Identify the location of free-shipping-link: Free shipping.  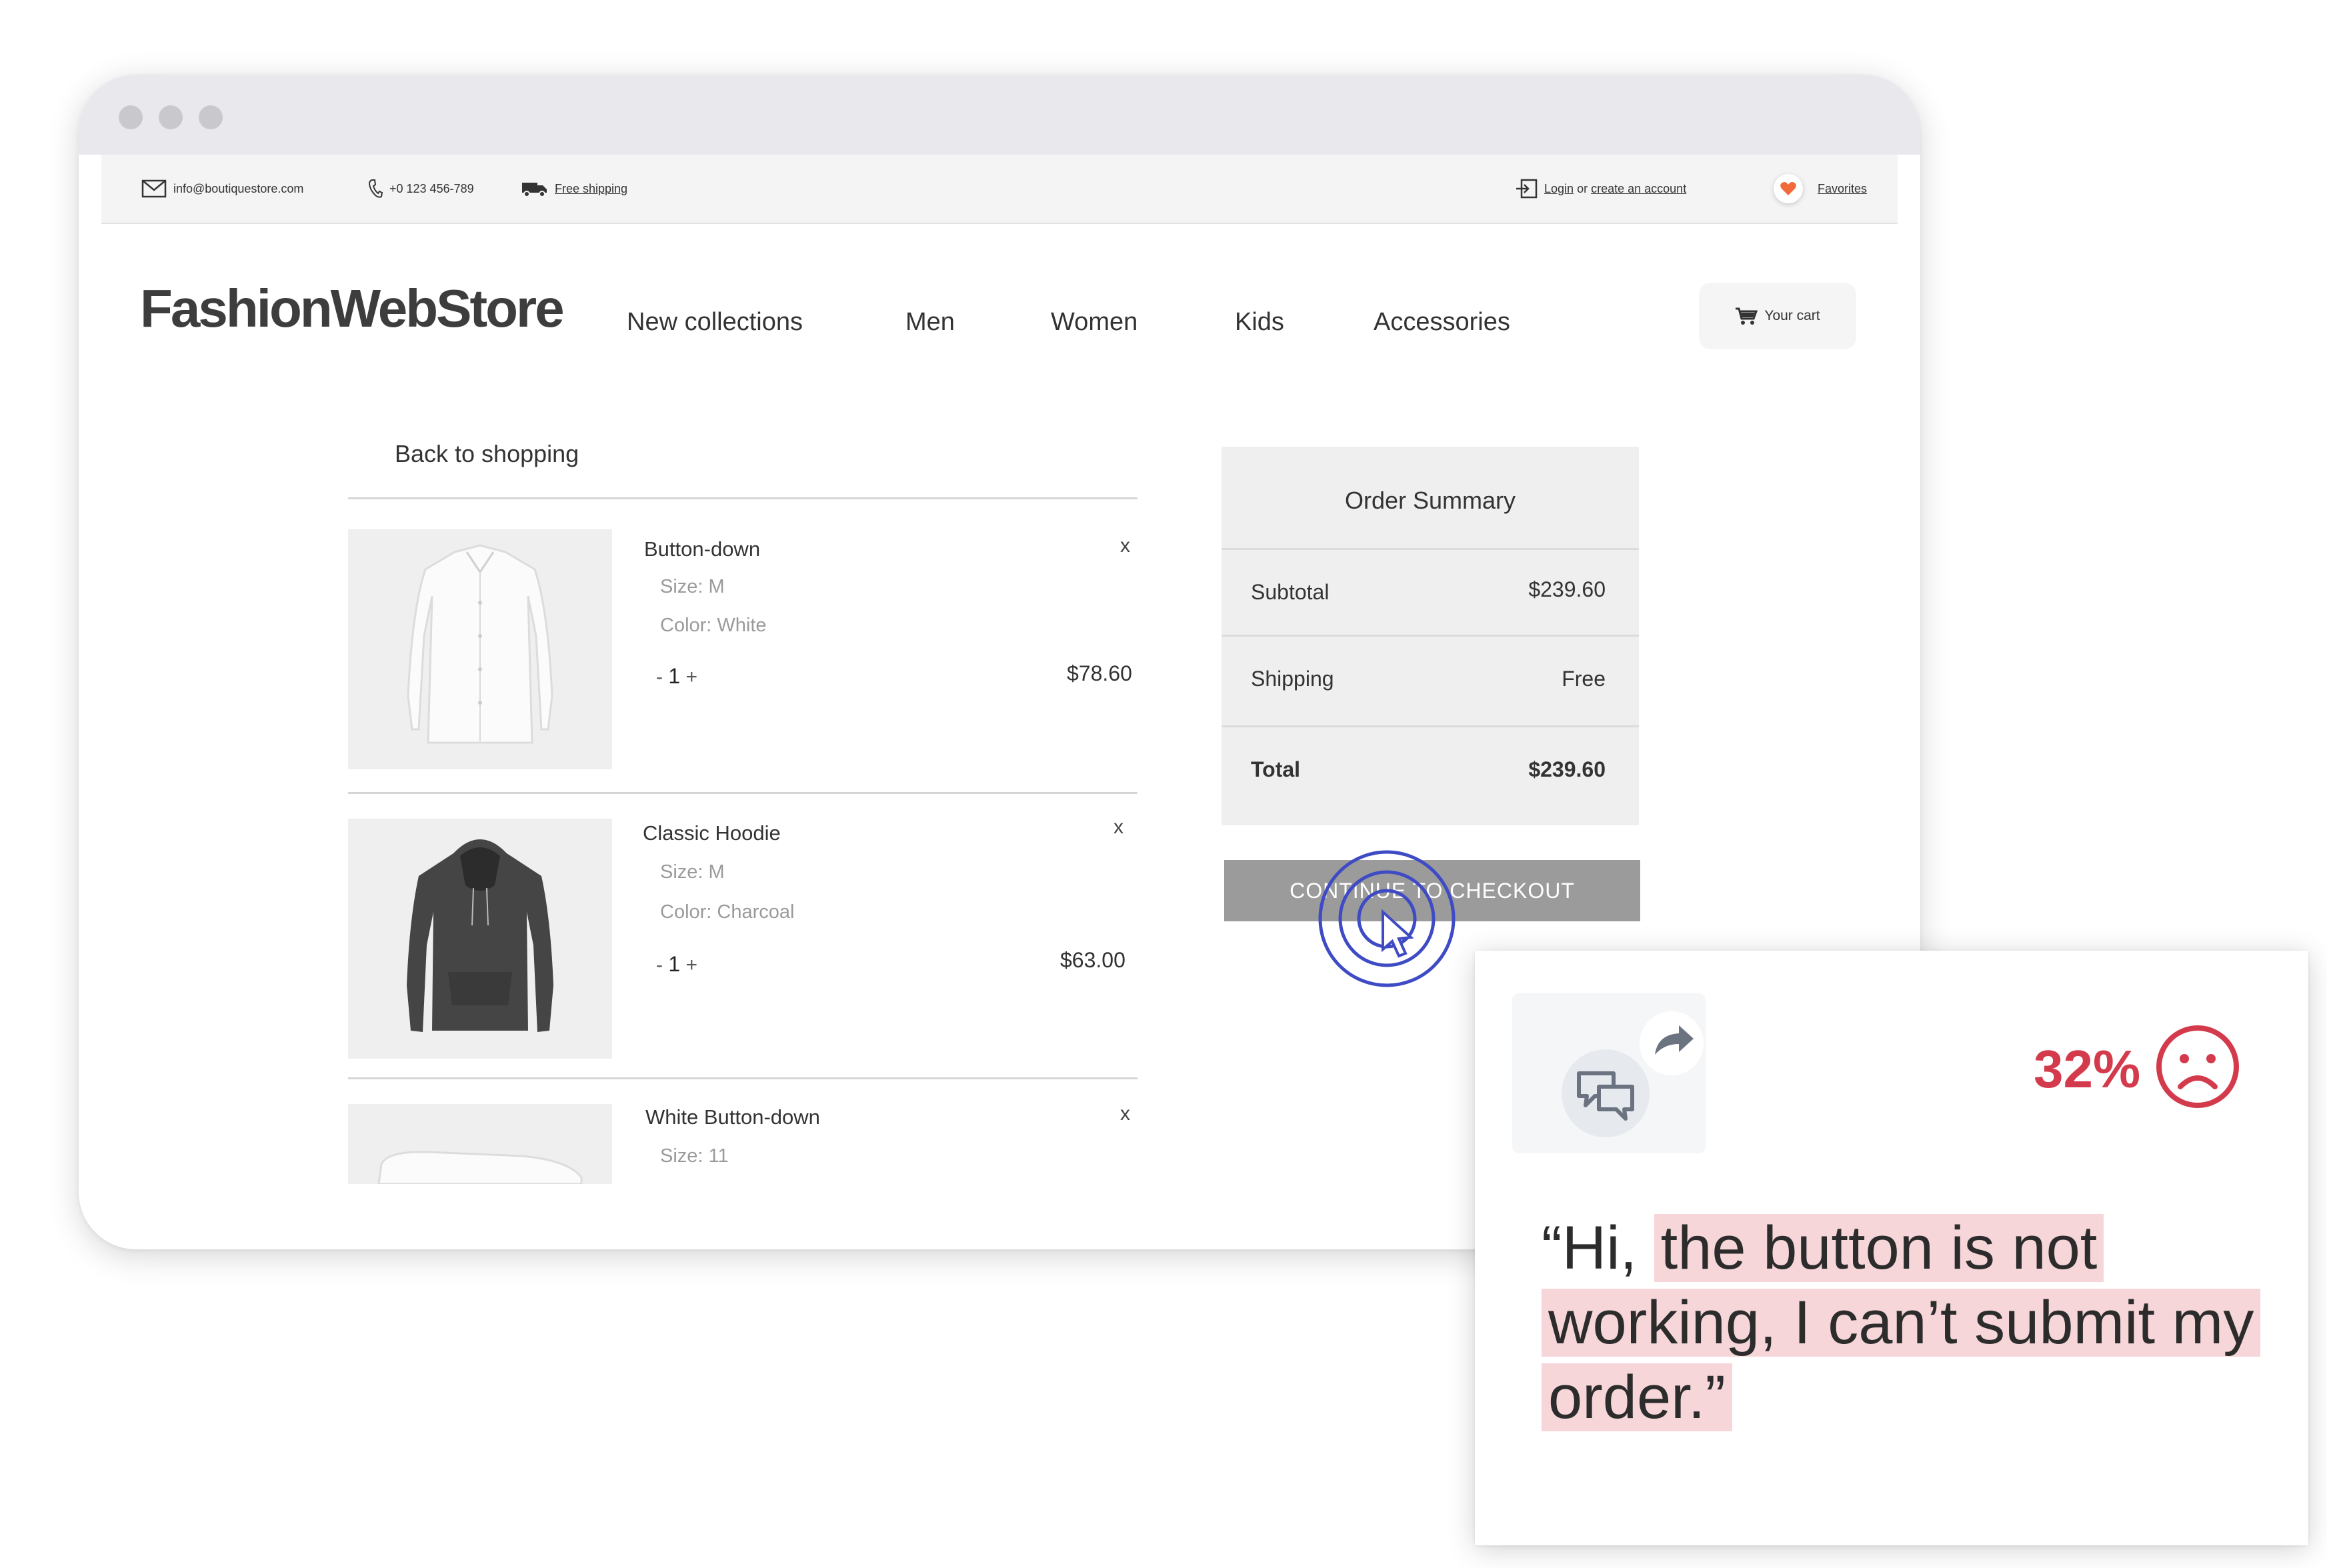
(574, 189).